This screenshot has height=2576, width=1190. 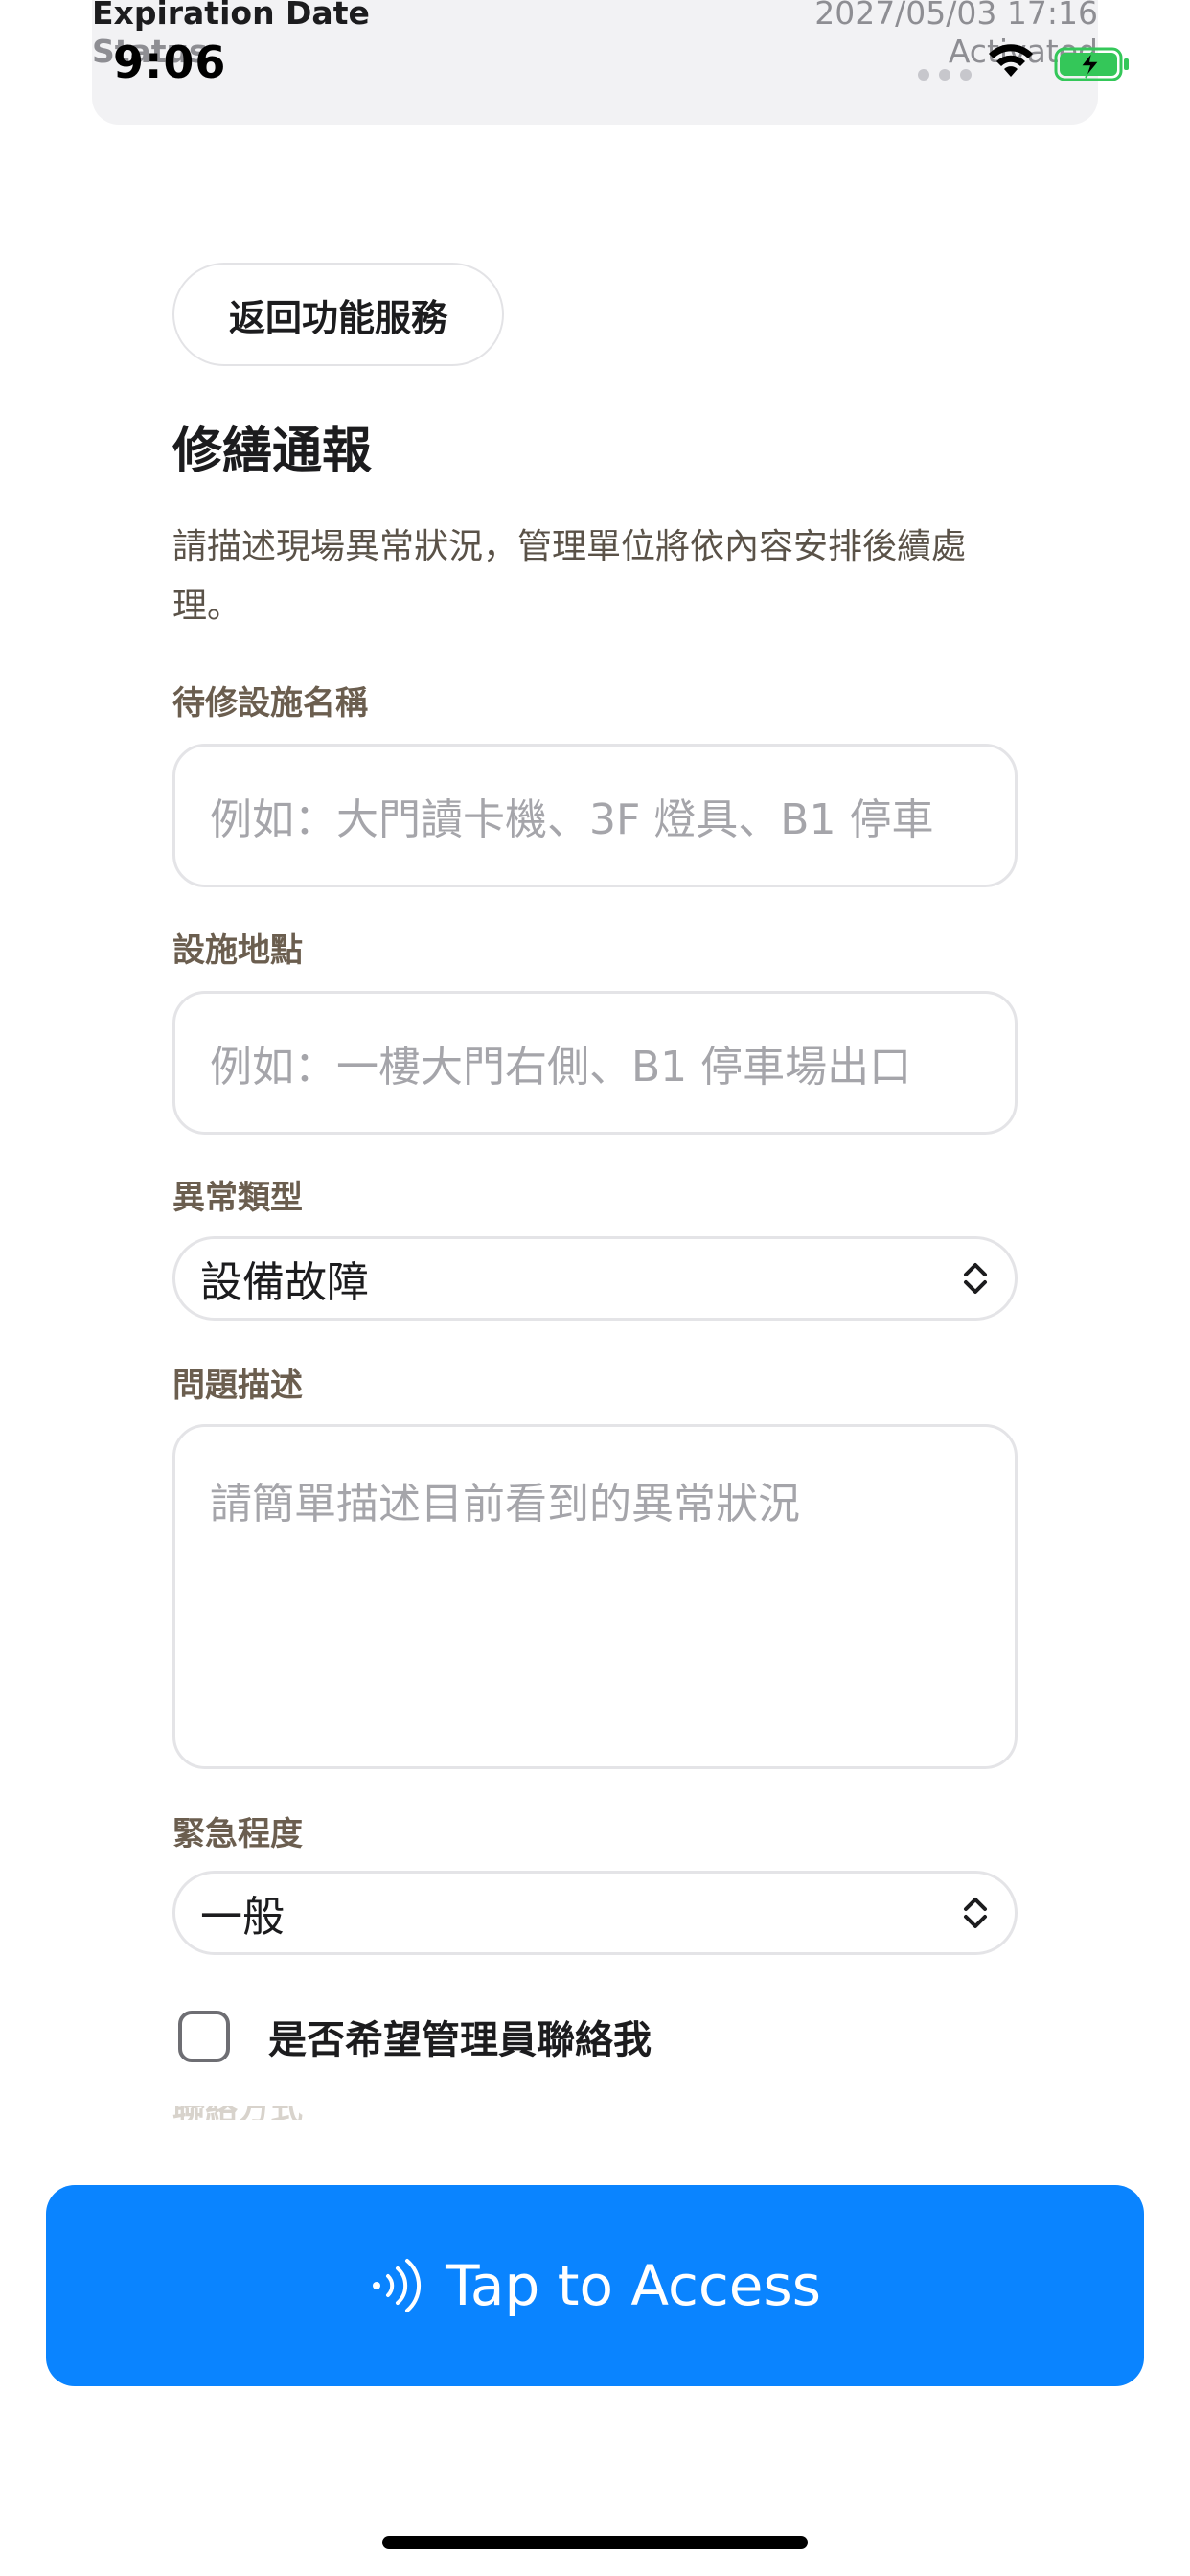 What do you see at coordinates (238, 1386) in the screenshot?
I see `issue-description-label: 問題描述` at bounding box center [238, 1386].